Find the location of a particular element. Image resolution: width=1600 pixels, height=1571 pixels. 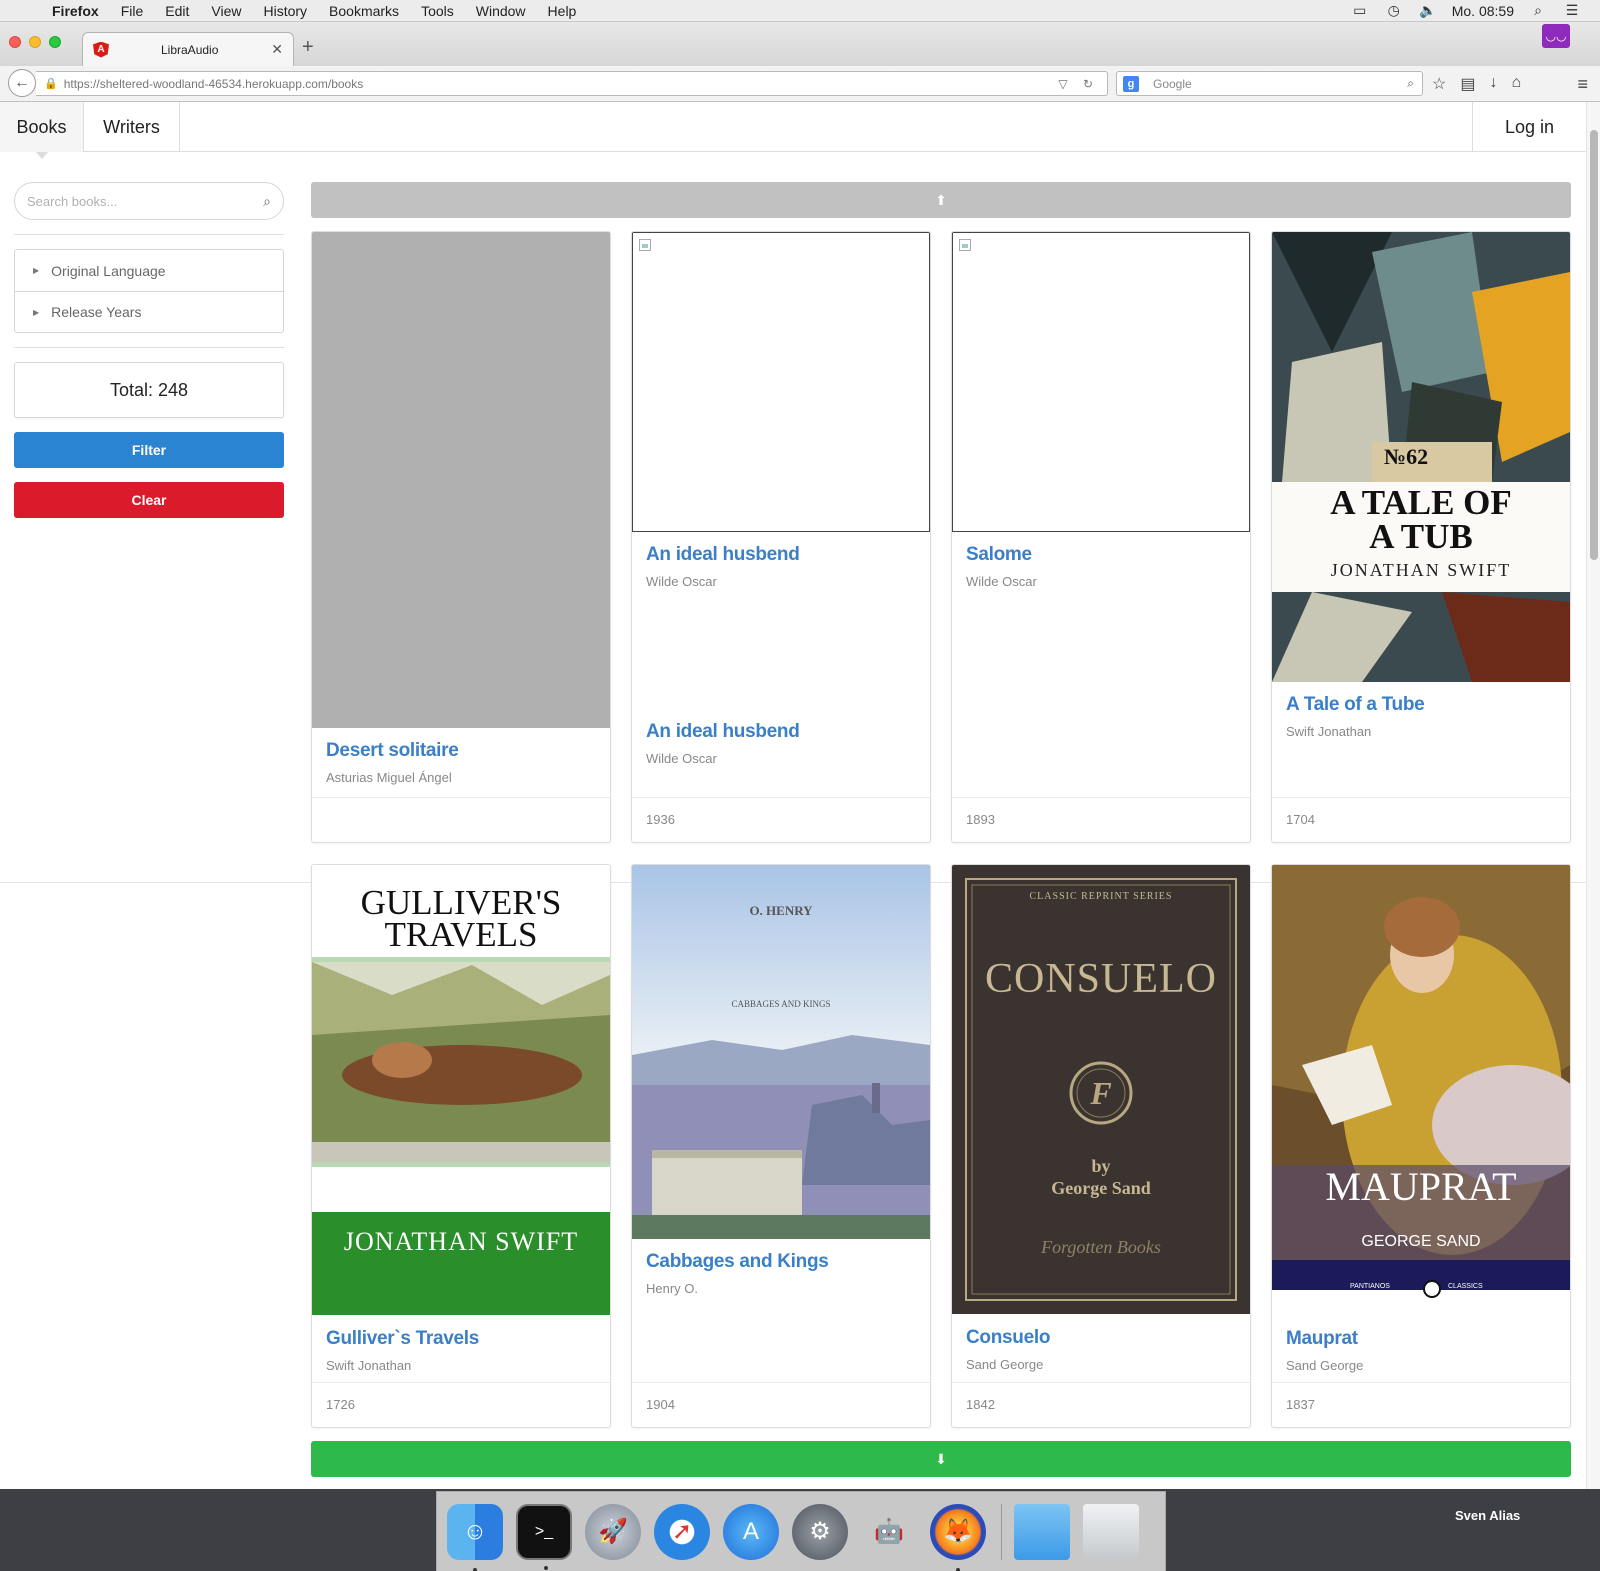

menu-app-name: Firefox is located at coordinates (75, 11).